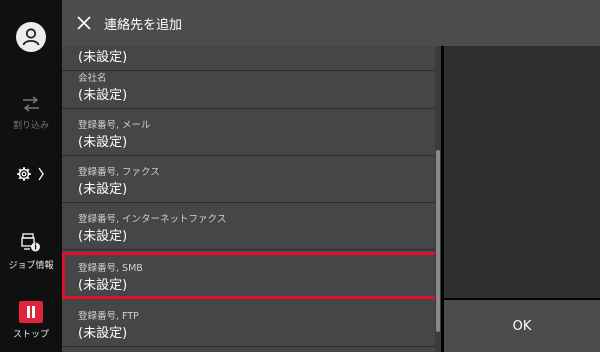 This screenshot has height=352, width=600. I want to click on user-avatar-button, so click(31, 37).